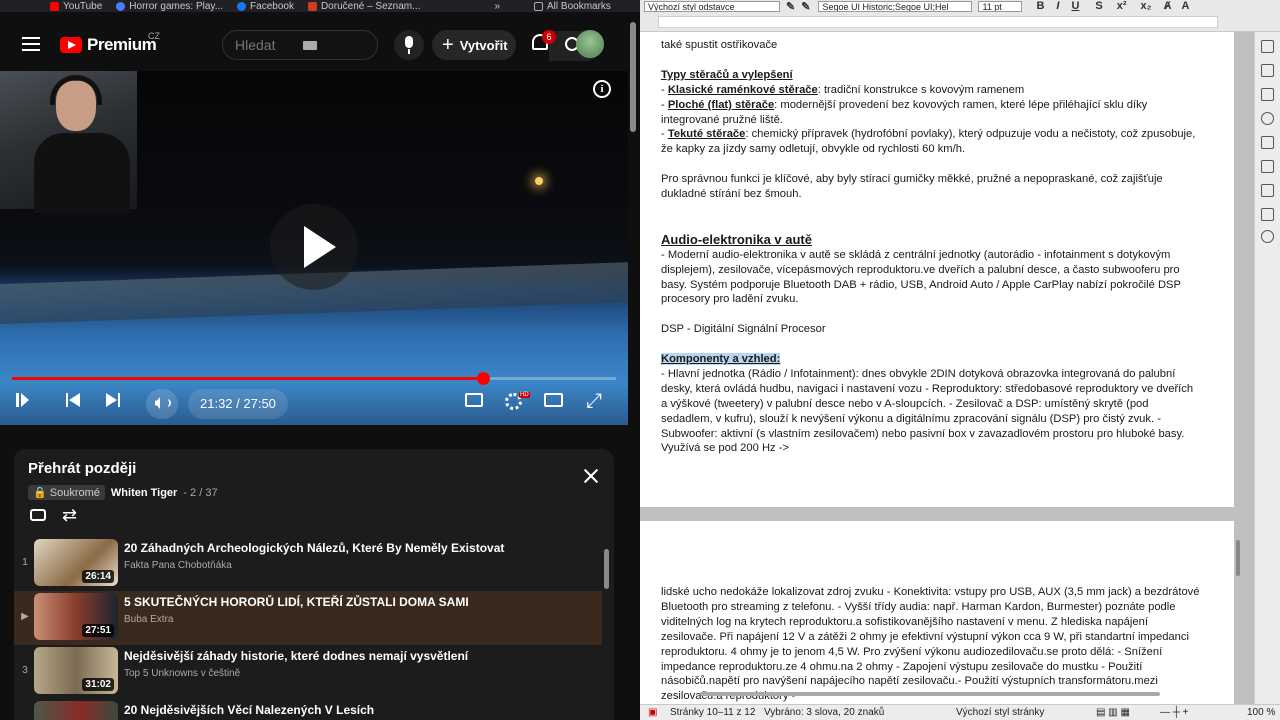 This screenshot has height=720, width=1280. I want to click on word-count: Vybráno: 3 slova, 20 znaků, so click(824, 712).